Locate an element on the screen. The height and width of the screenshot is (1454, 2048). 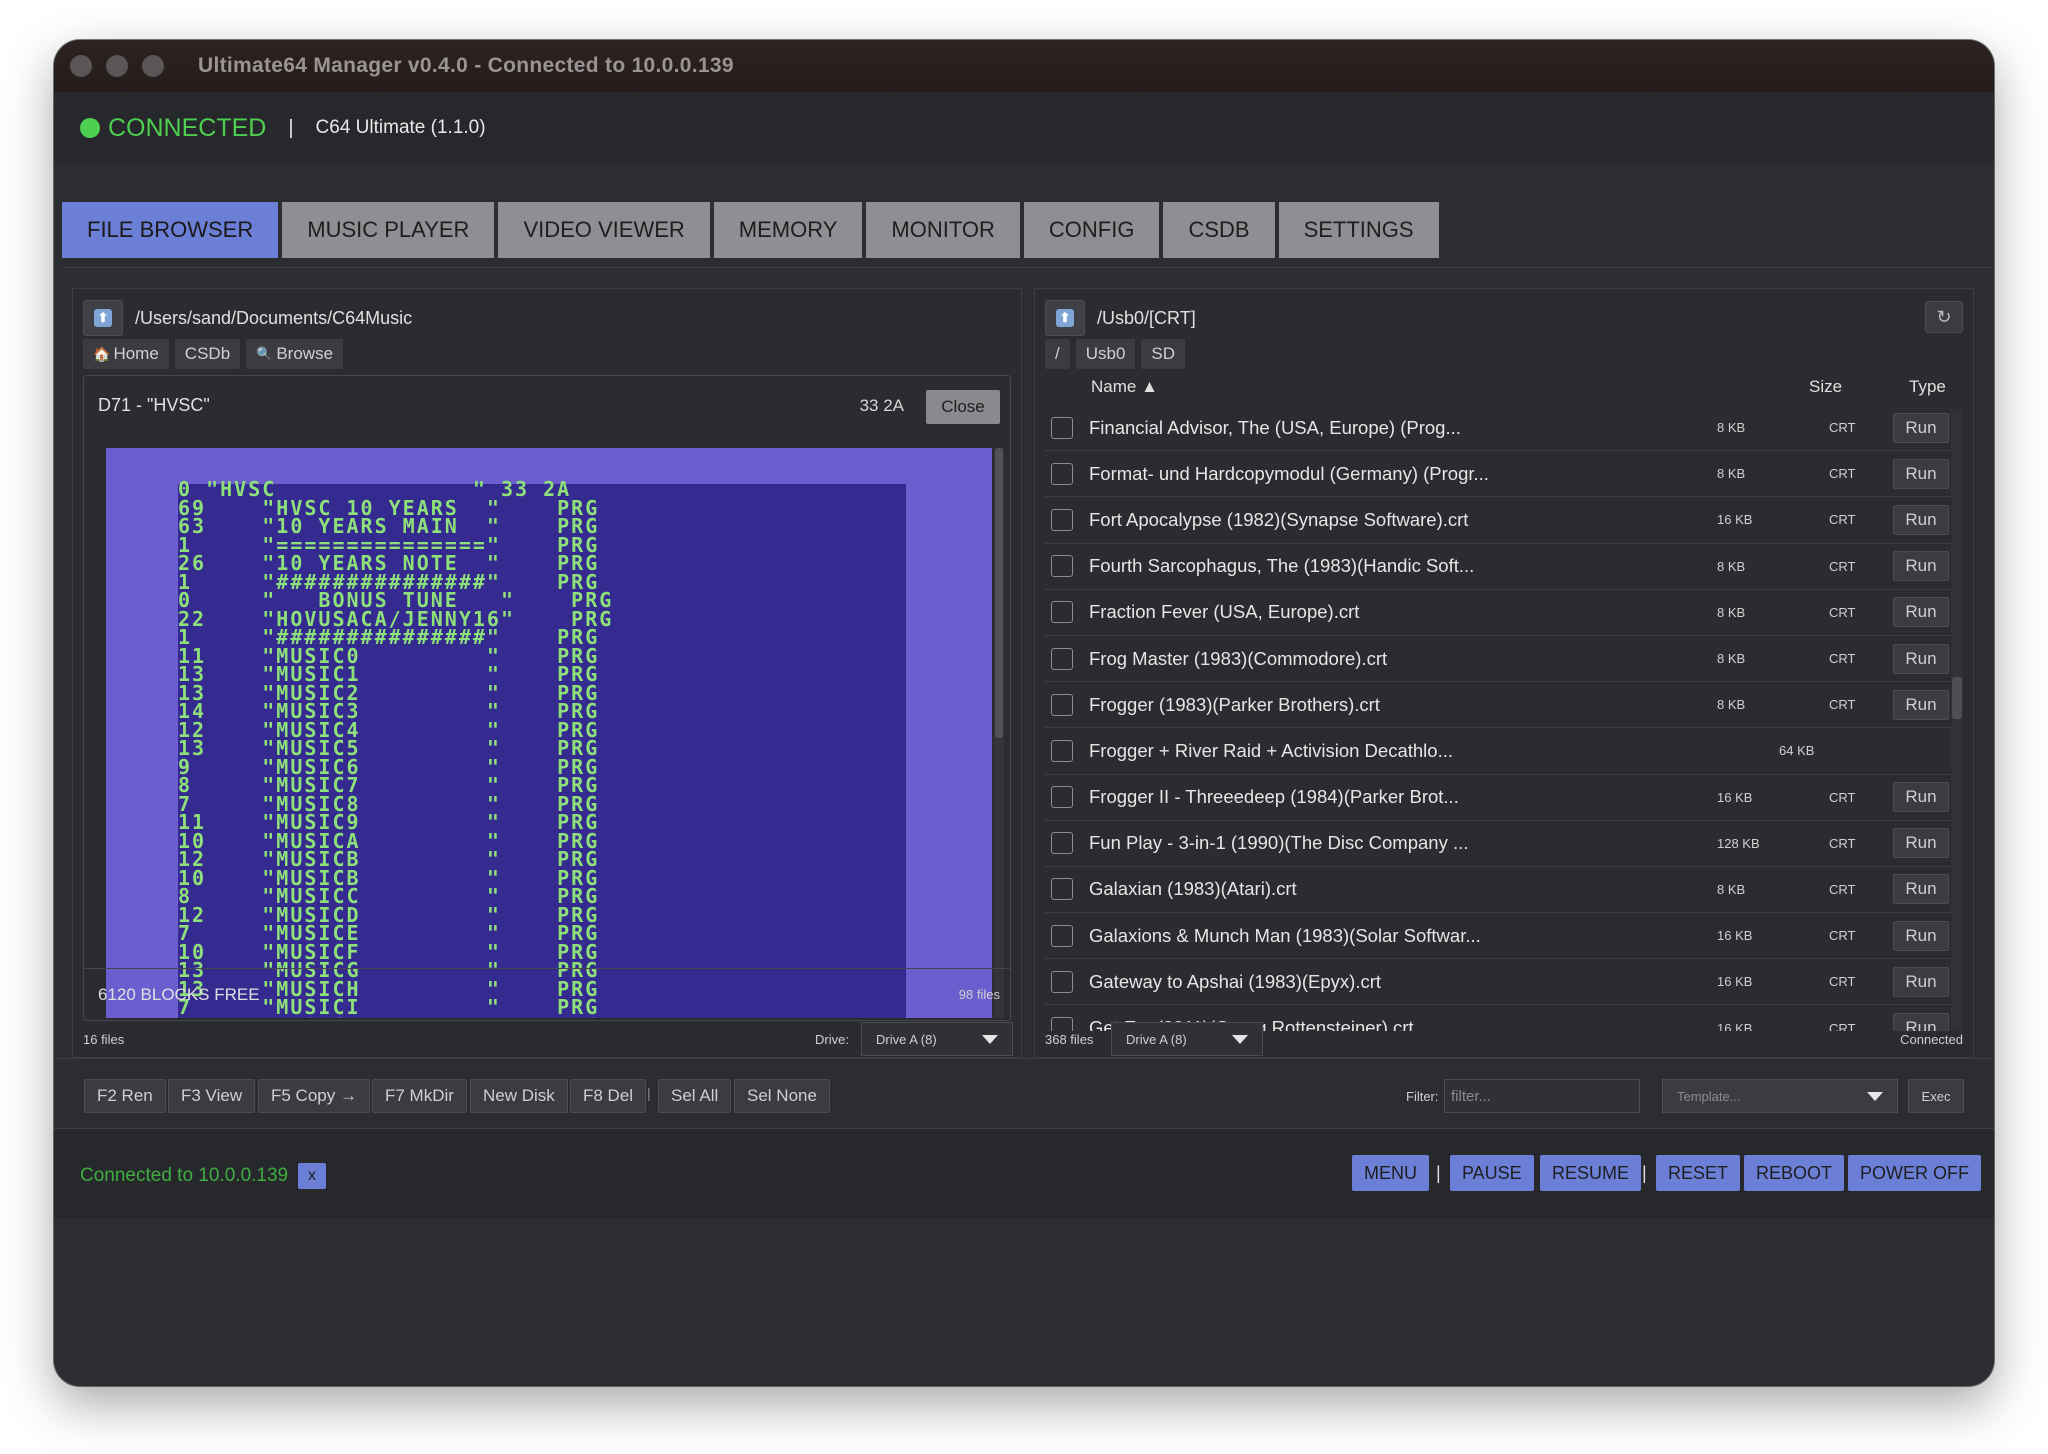
copy-button: F5 Copy → is located at coordinates (314, 1096).